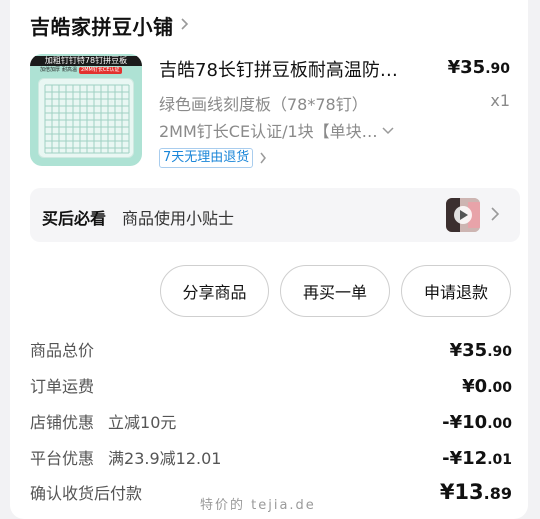 The width and height of the screenshot is (540, 519). What do you see at coordinates (178, 218) in the screenshot?
I see `tips-text: 商品使用小贴士` at bounding box center [178, 218].